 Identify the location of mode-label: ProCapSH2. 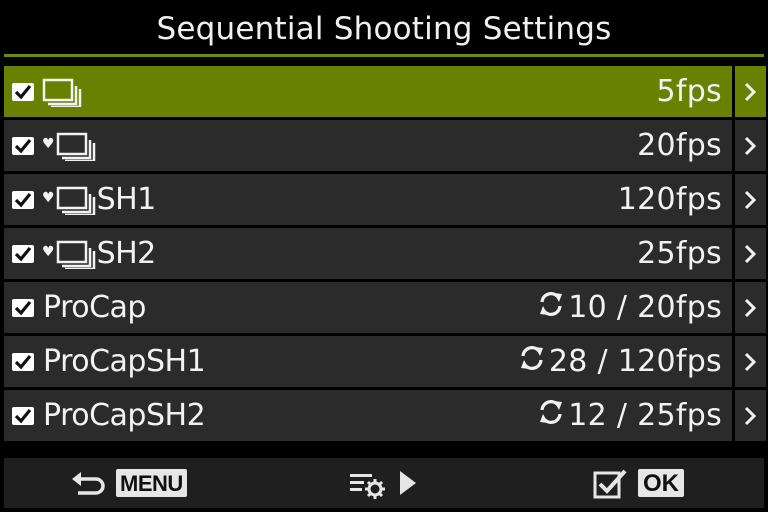
(124, 415).